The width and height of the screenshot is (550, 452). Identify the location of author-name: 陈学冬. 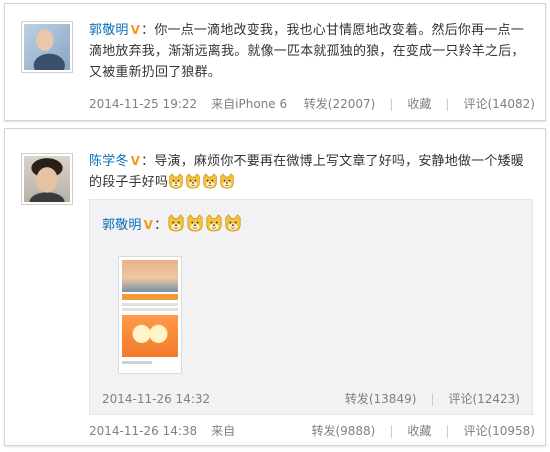
(109, 161).